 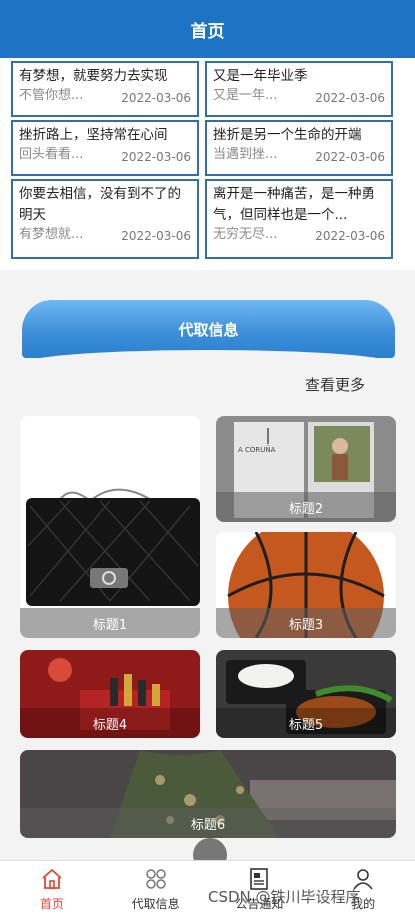 I want to click on tab-label: 代取信息, so click(x=155, y=904).